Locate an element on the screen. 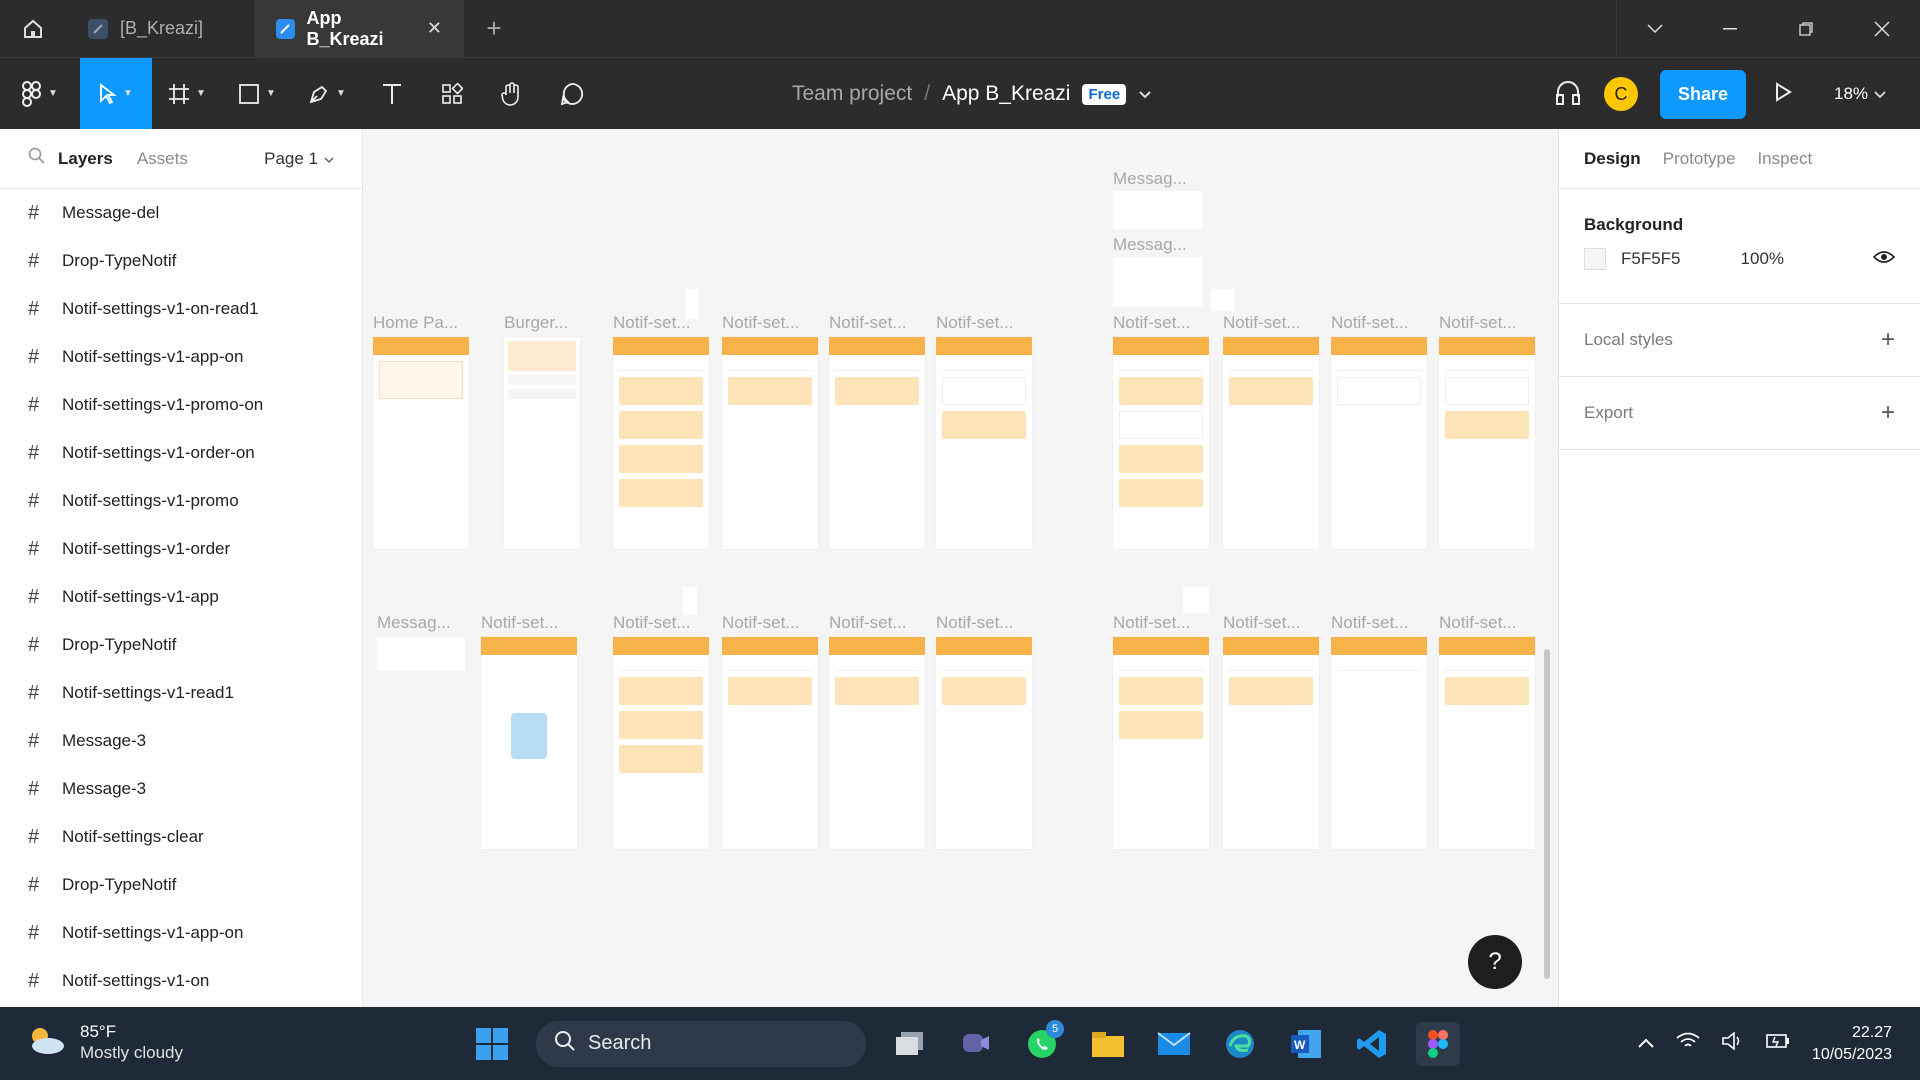  weather-widget: 85°F Mostly cloudy is located at coordinates (104, 1042).